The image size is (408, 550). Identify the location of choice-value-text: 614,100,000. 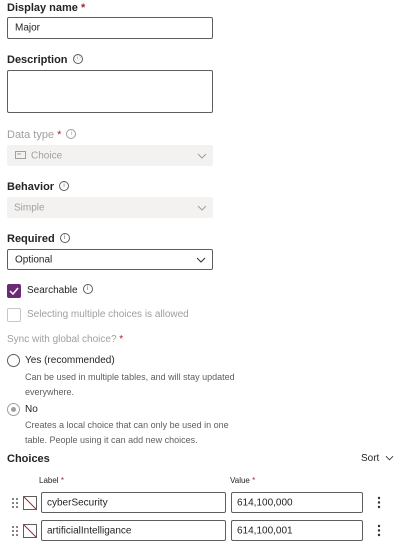
(265, 502).